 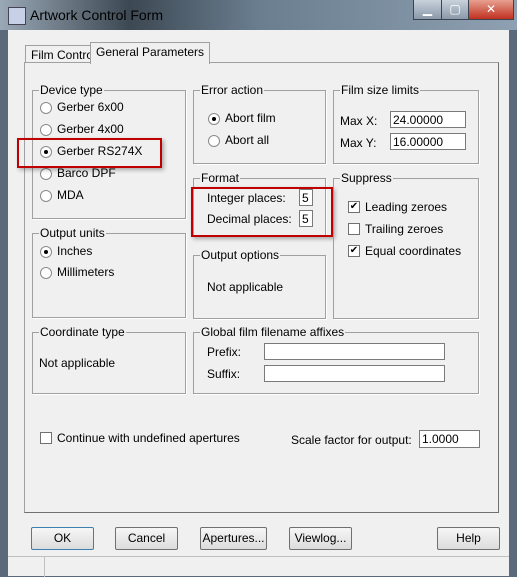 What do you see at coordinates (380, 90) in the screenshot?
I see `group-label: Film size limits` at bounding box center [380, 90].